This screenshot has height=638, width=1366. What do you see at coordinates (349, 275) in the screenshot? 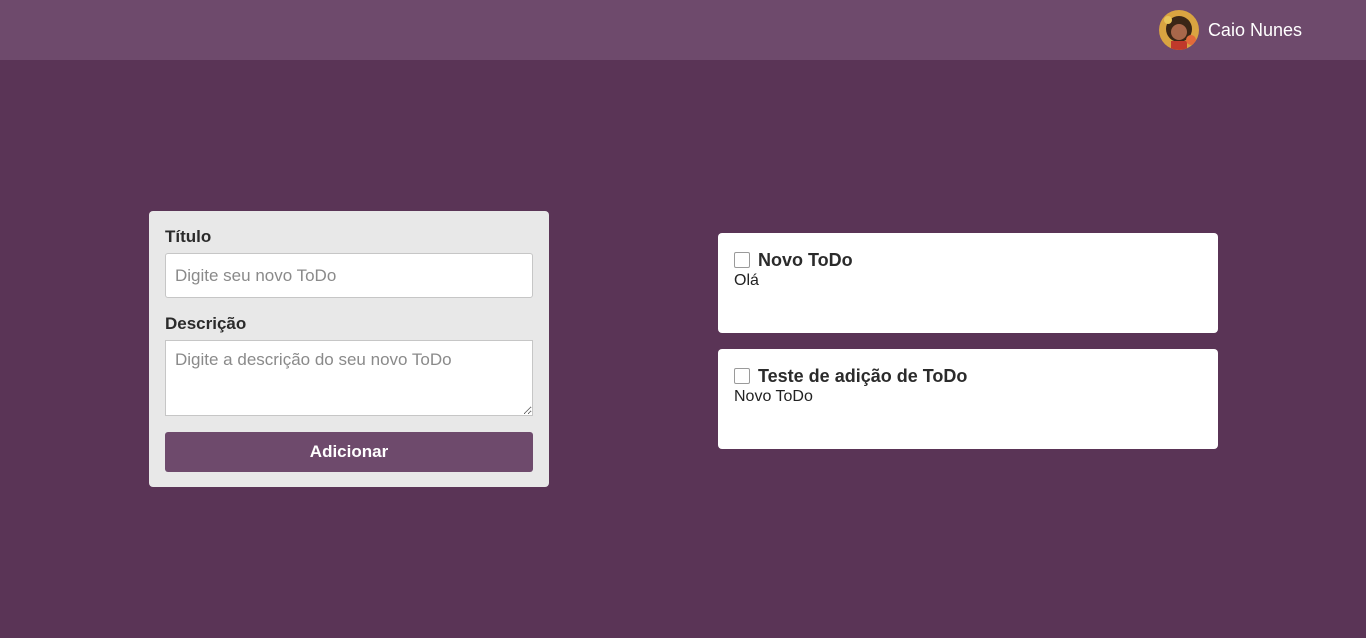
I see `title-input` at bounding box center [349, 275].